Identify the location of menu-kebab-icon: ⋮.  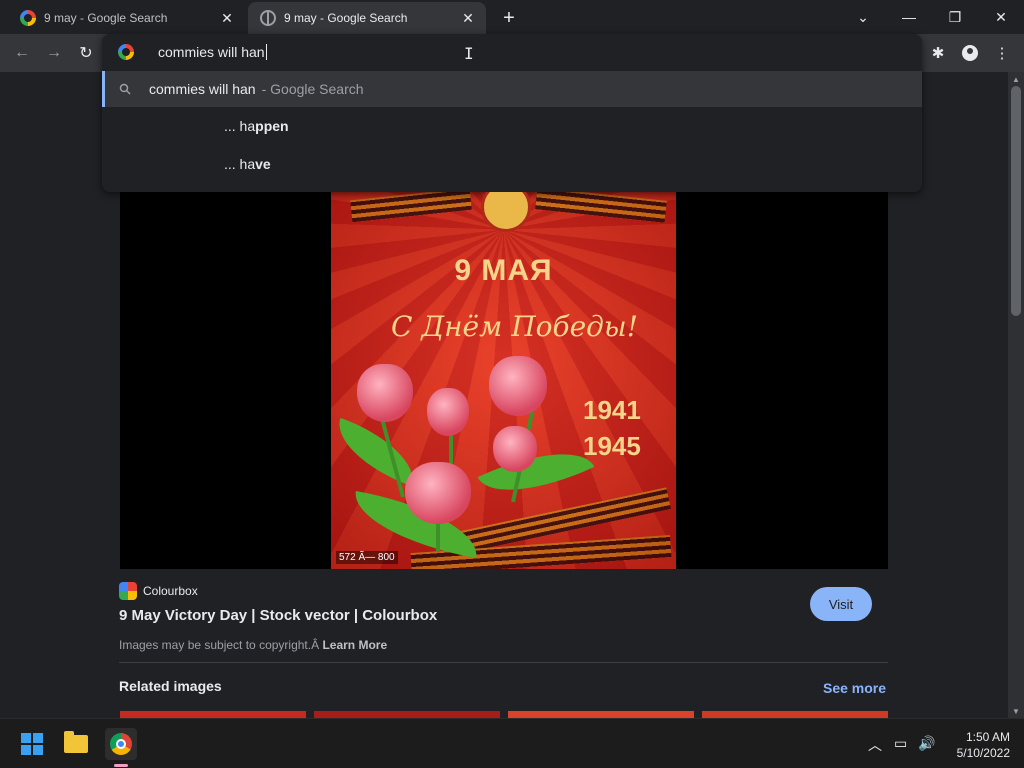
(1002, 53).